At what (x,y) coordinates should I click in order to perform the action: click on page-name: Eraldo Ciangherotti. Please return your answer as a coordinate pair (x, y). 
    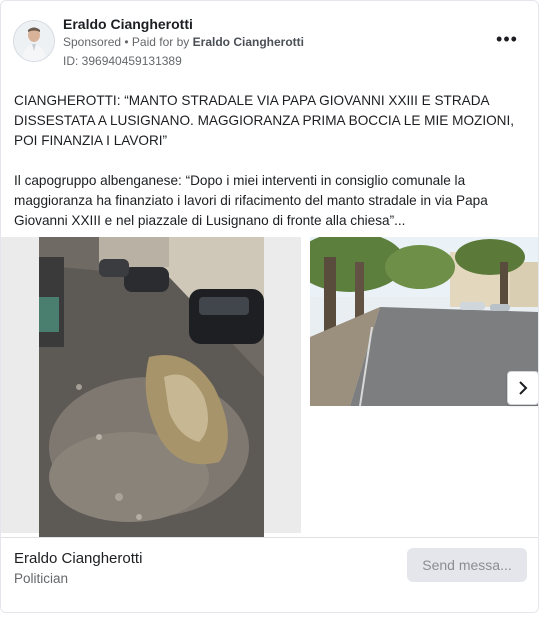
    Looking at the image, I should click on (78, 558).